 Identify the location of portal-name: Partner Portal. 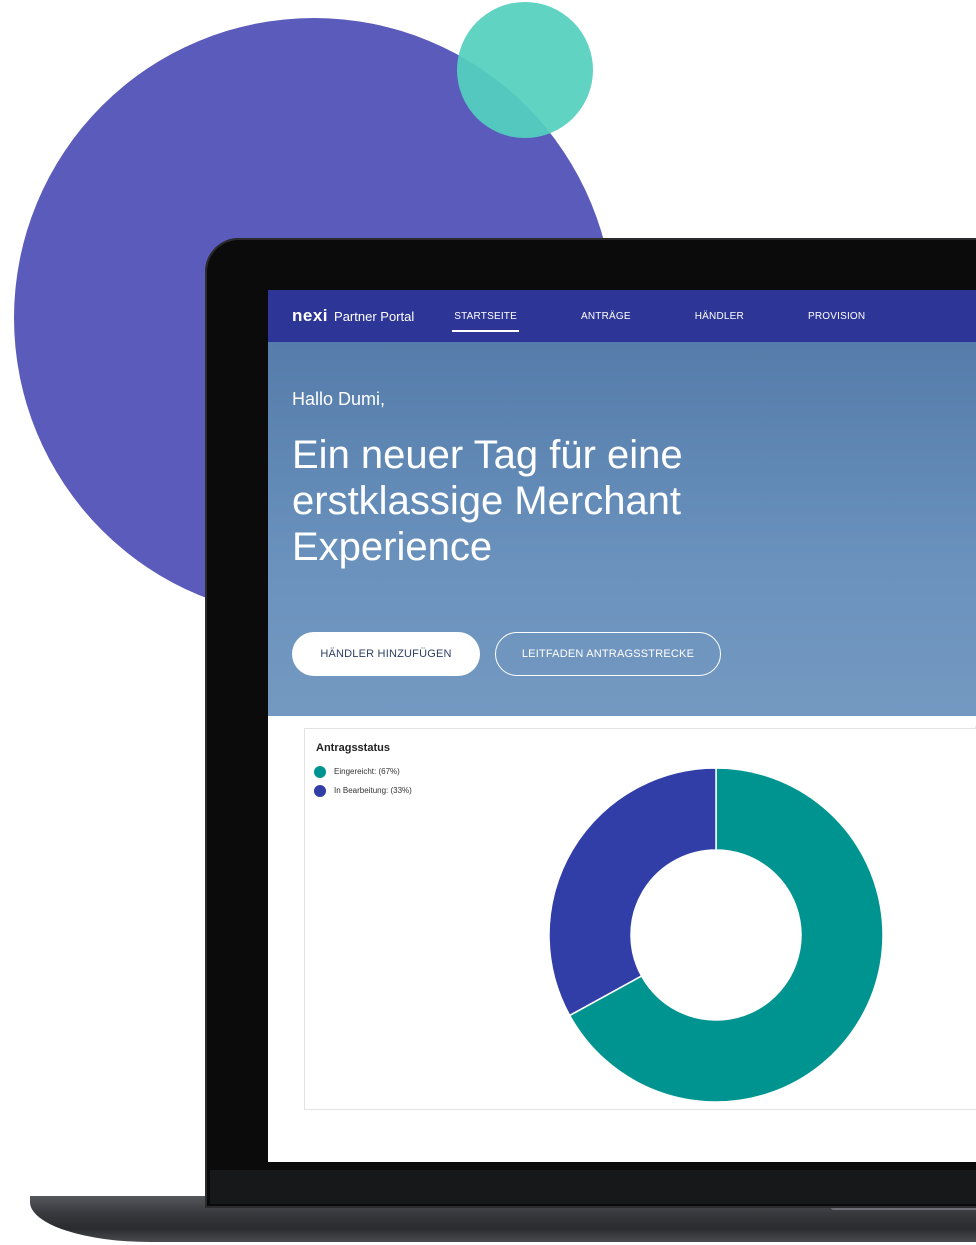
(374, 316).